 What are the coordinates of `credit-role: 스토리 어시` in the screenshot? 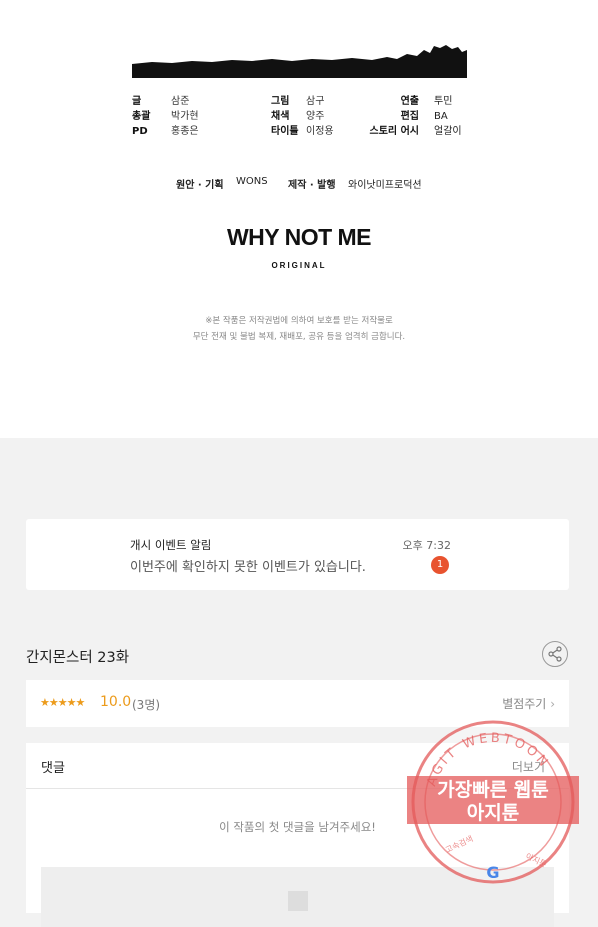 It's located at (394, 131).